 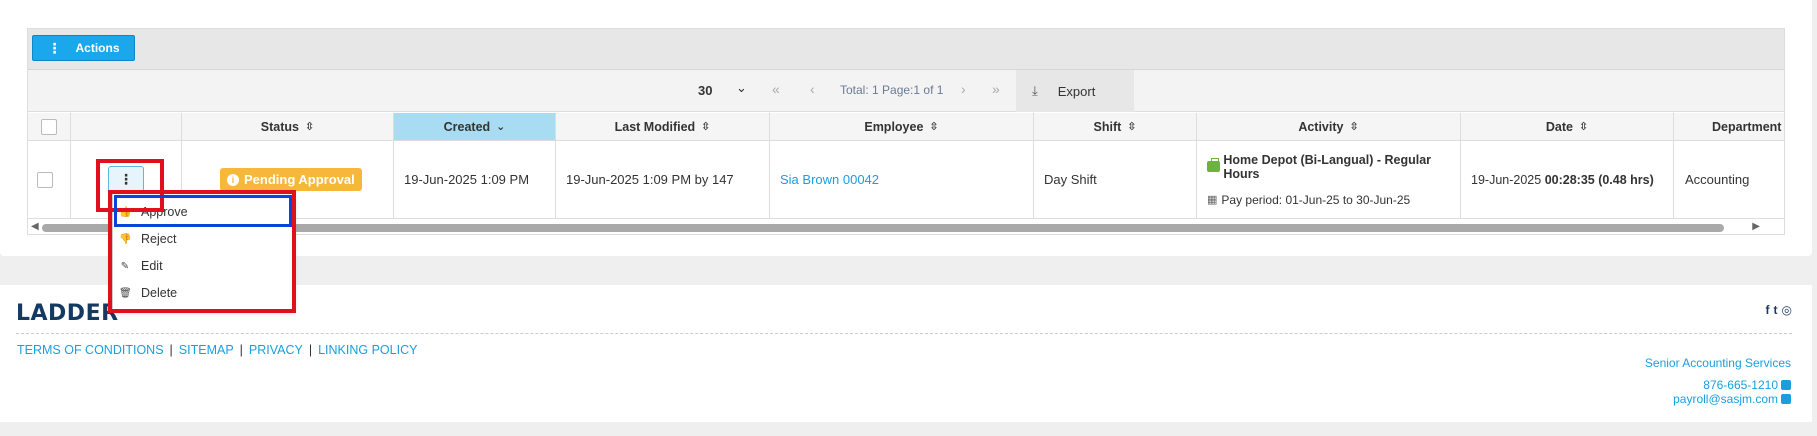 I want to click on instagram-icon: ◎, so click(x=1787, y=310).